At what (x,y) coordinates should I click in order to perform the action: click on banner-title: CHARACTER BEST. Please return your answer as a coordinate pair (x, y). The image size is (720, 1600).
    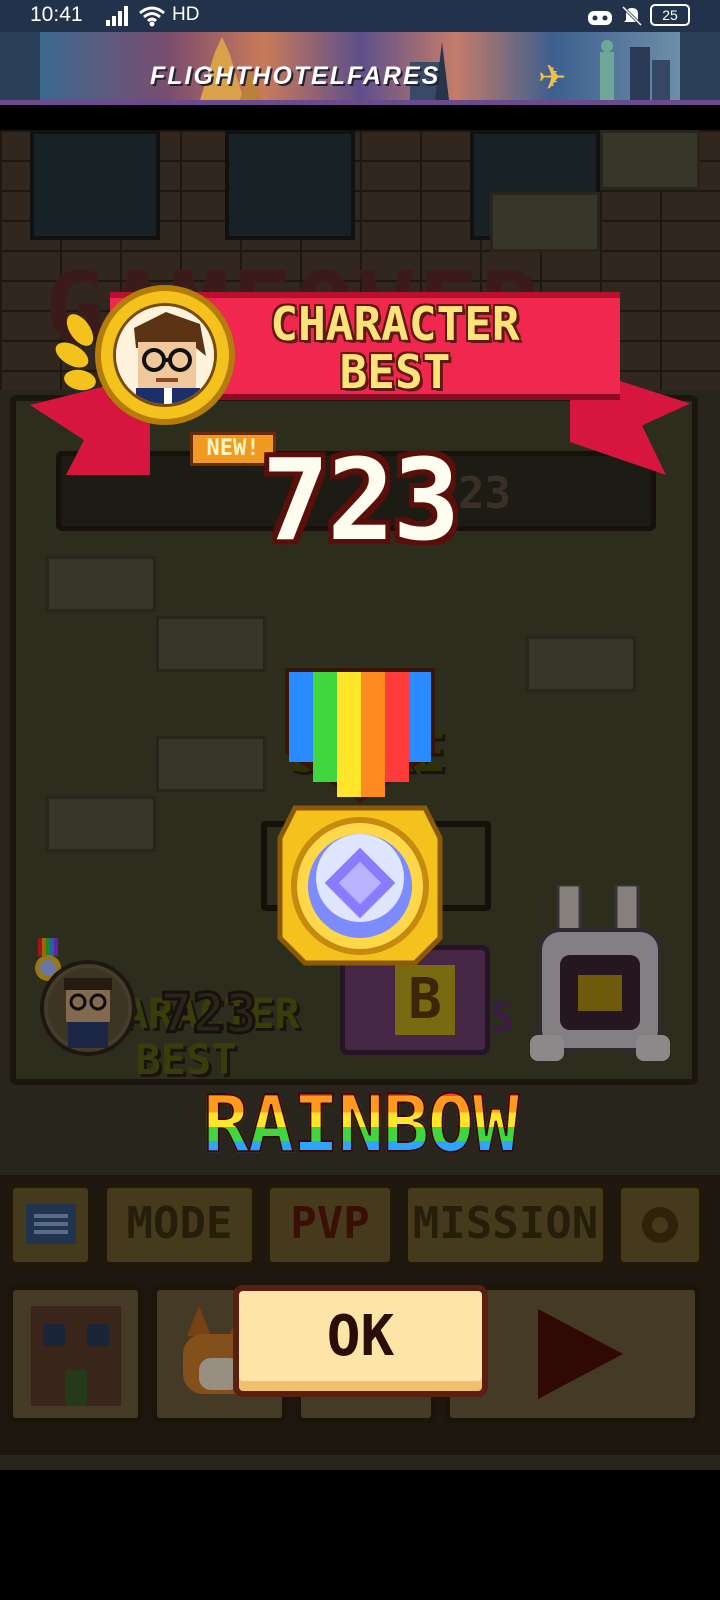
    Looking at the image, I should click on (395, 348).